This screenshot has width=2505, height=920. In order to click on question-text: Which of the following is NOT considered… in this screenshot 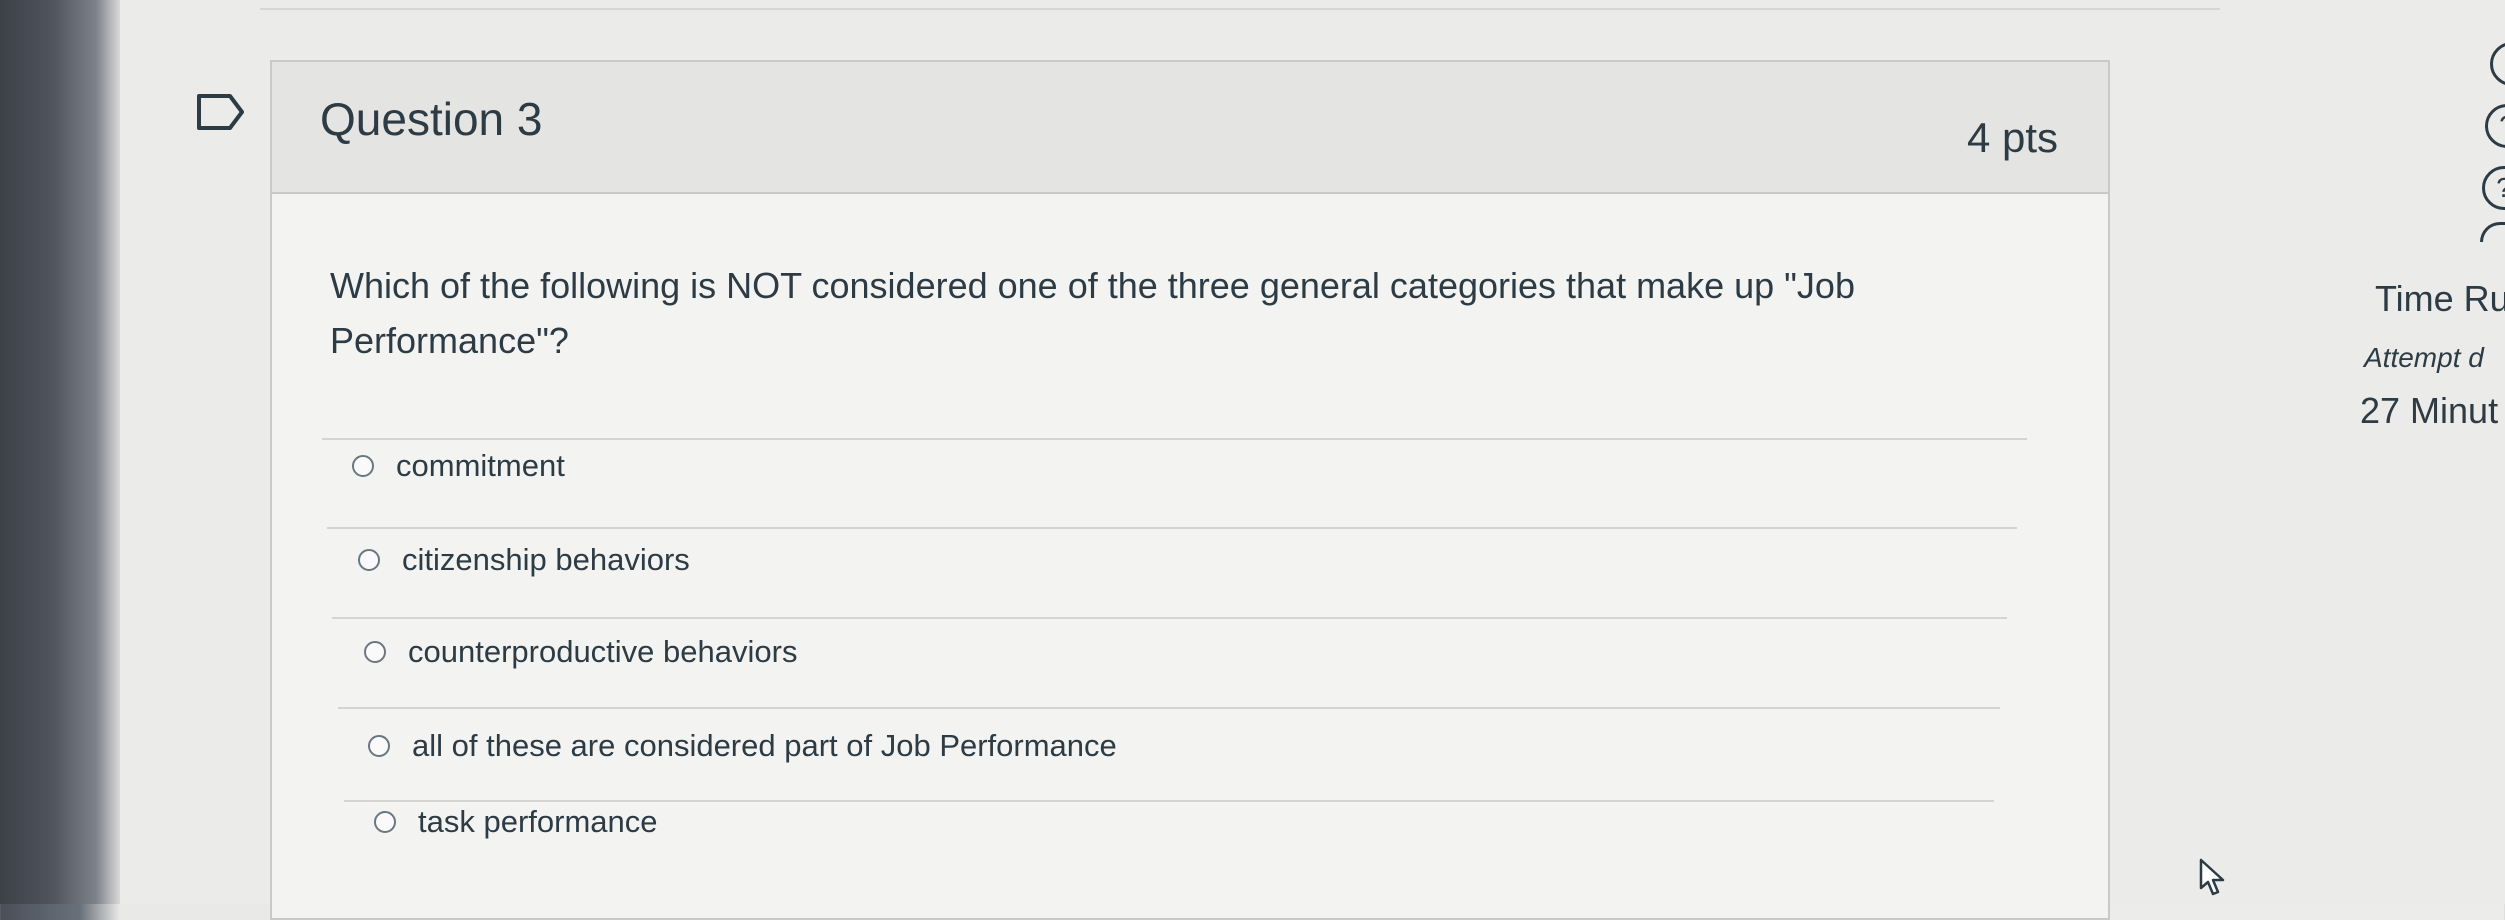, I will do `click(1092, 313)`.